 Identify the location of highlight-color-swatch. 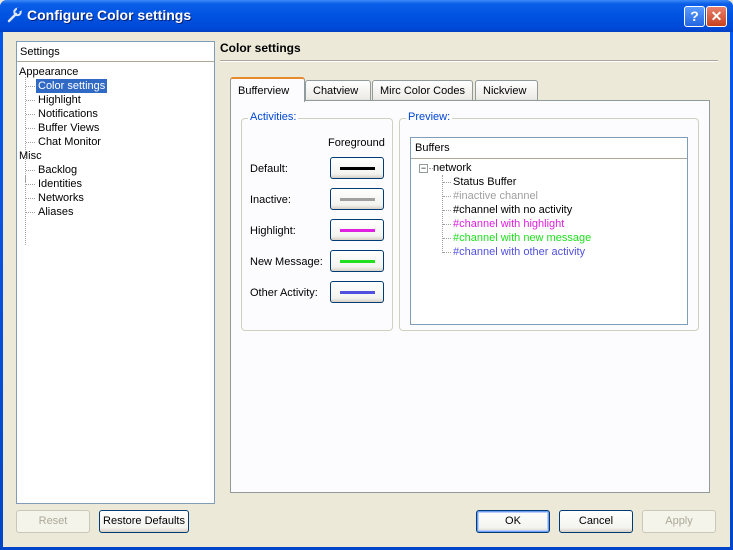
(357, 230).